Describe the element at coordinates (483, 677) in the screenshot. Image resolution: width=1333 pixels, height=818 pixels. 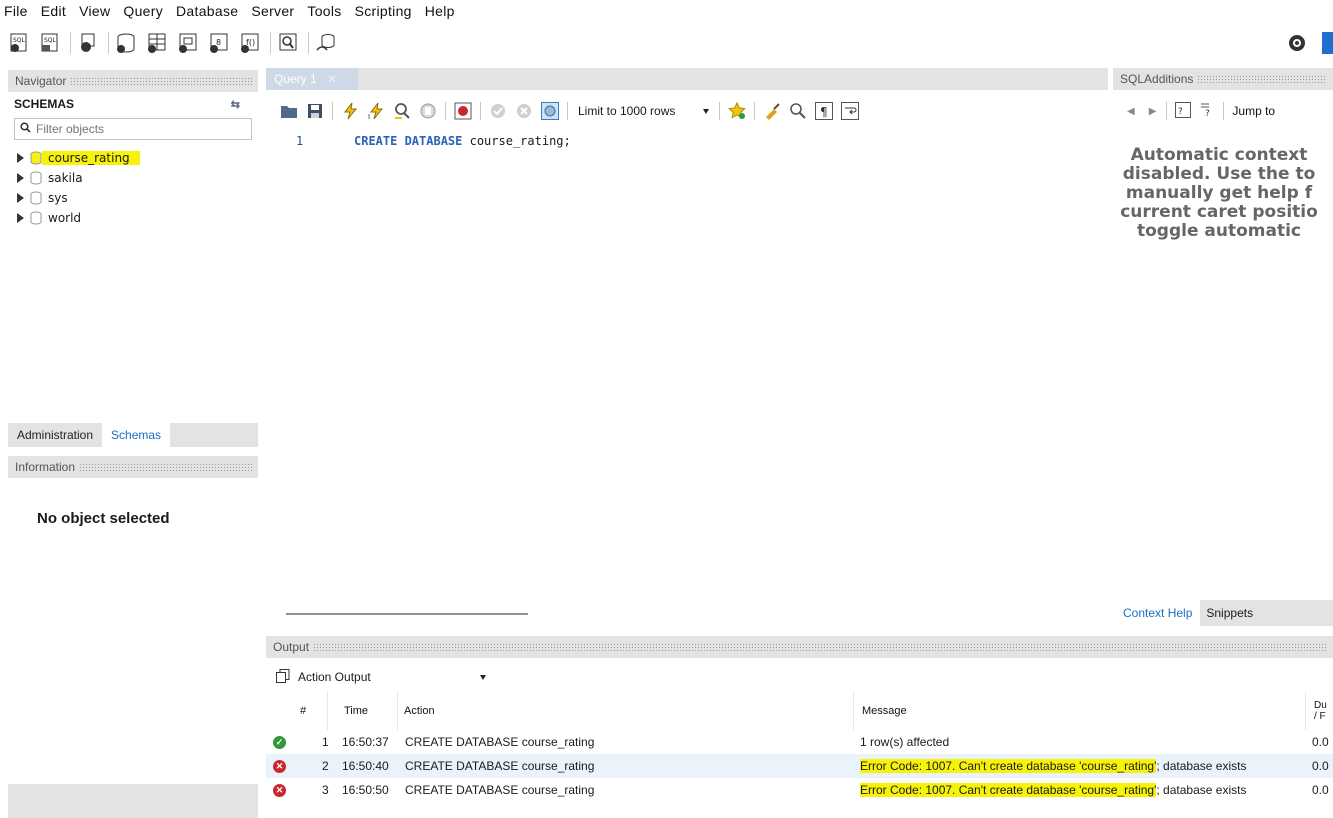
I see `chevron-down-icon` at that location.